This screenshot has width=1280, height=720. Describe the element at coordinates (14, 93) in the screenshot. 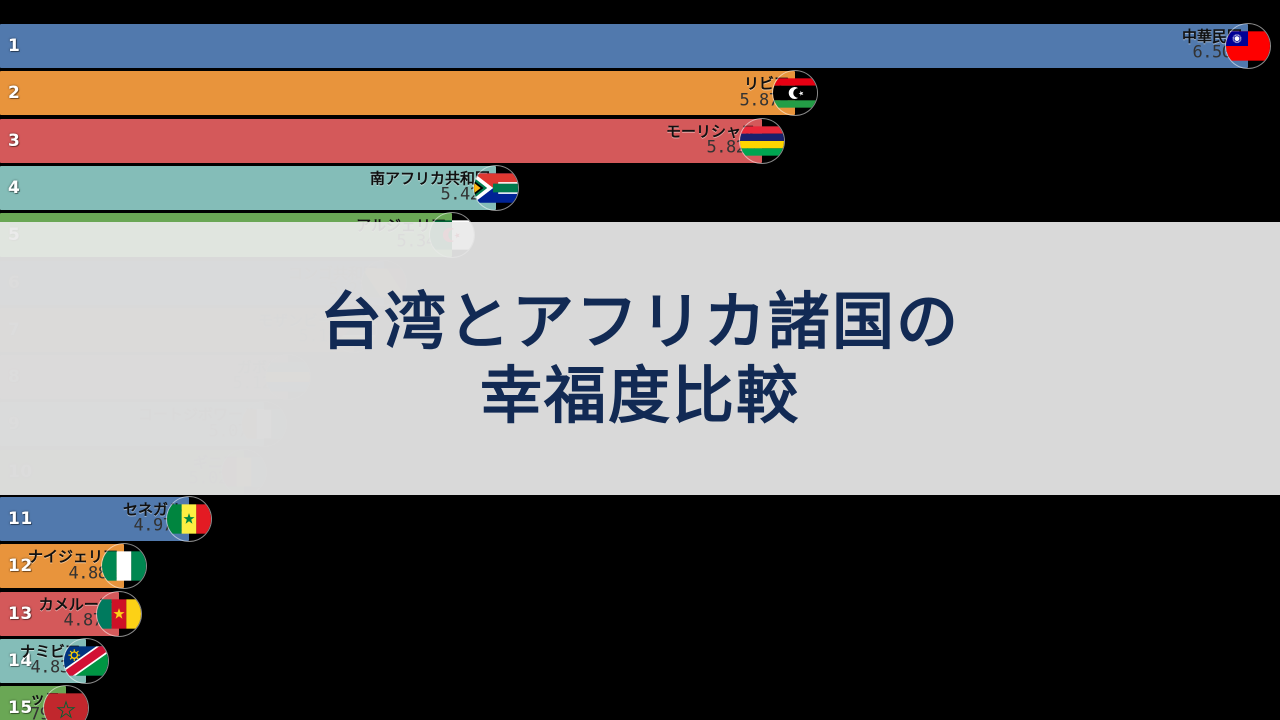

I see `bar-rank-label: 2` at that location.